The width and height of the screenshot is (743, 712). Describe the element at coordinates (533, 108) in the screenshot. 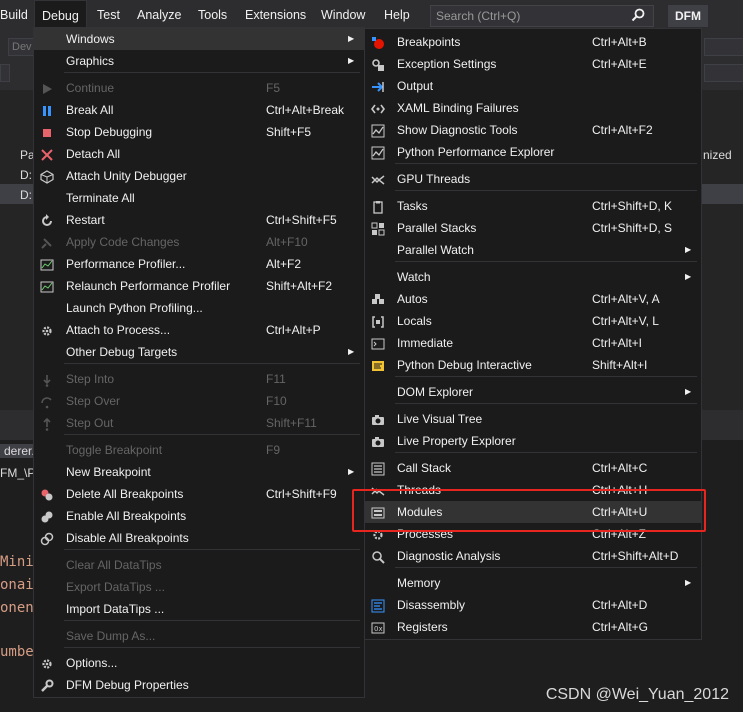

I see `windows-menu-item-xaml-binding-failures: XAML Binding Failures` at that location.